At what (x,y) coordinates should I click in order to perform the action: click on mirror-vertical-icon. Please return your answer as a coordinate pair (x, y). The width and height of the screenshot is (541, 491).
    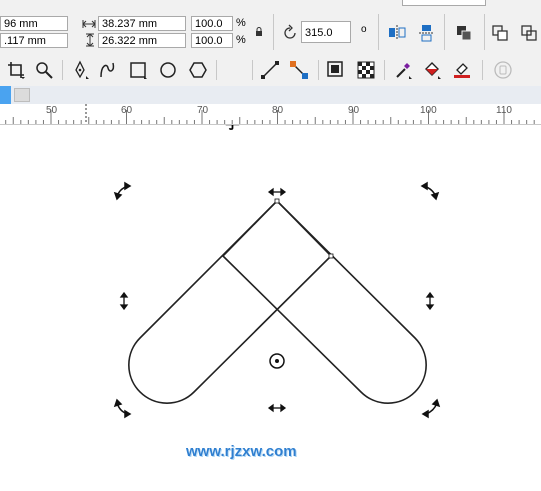
    Looking at the image, I should click on (426, 33).